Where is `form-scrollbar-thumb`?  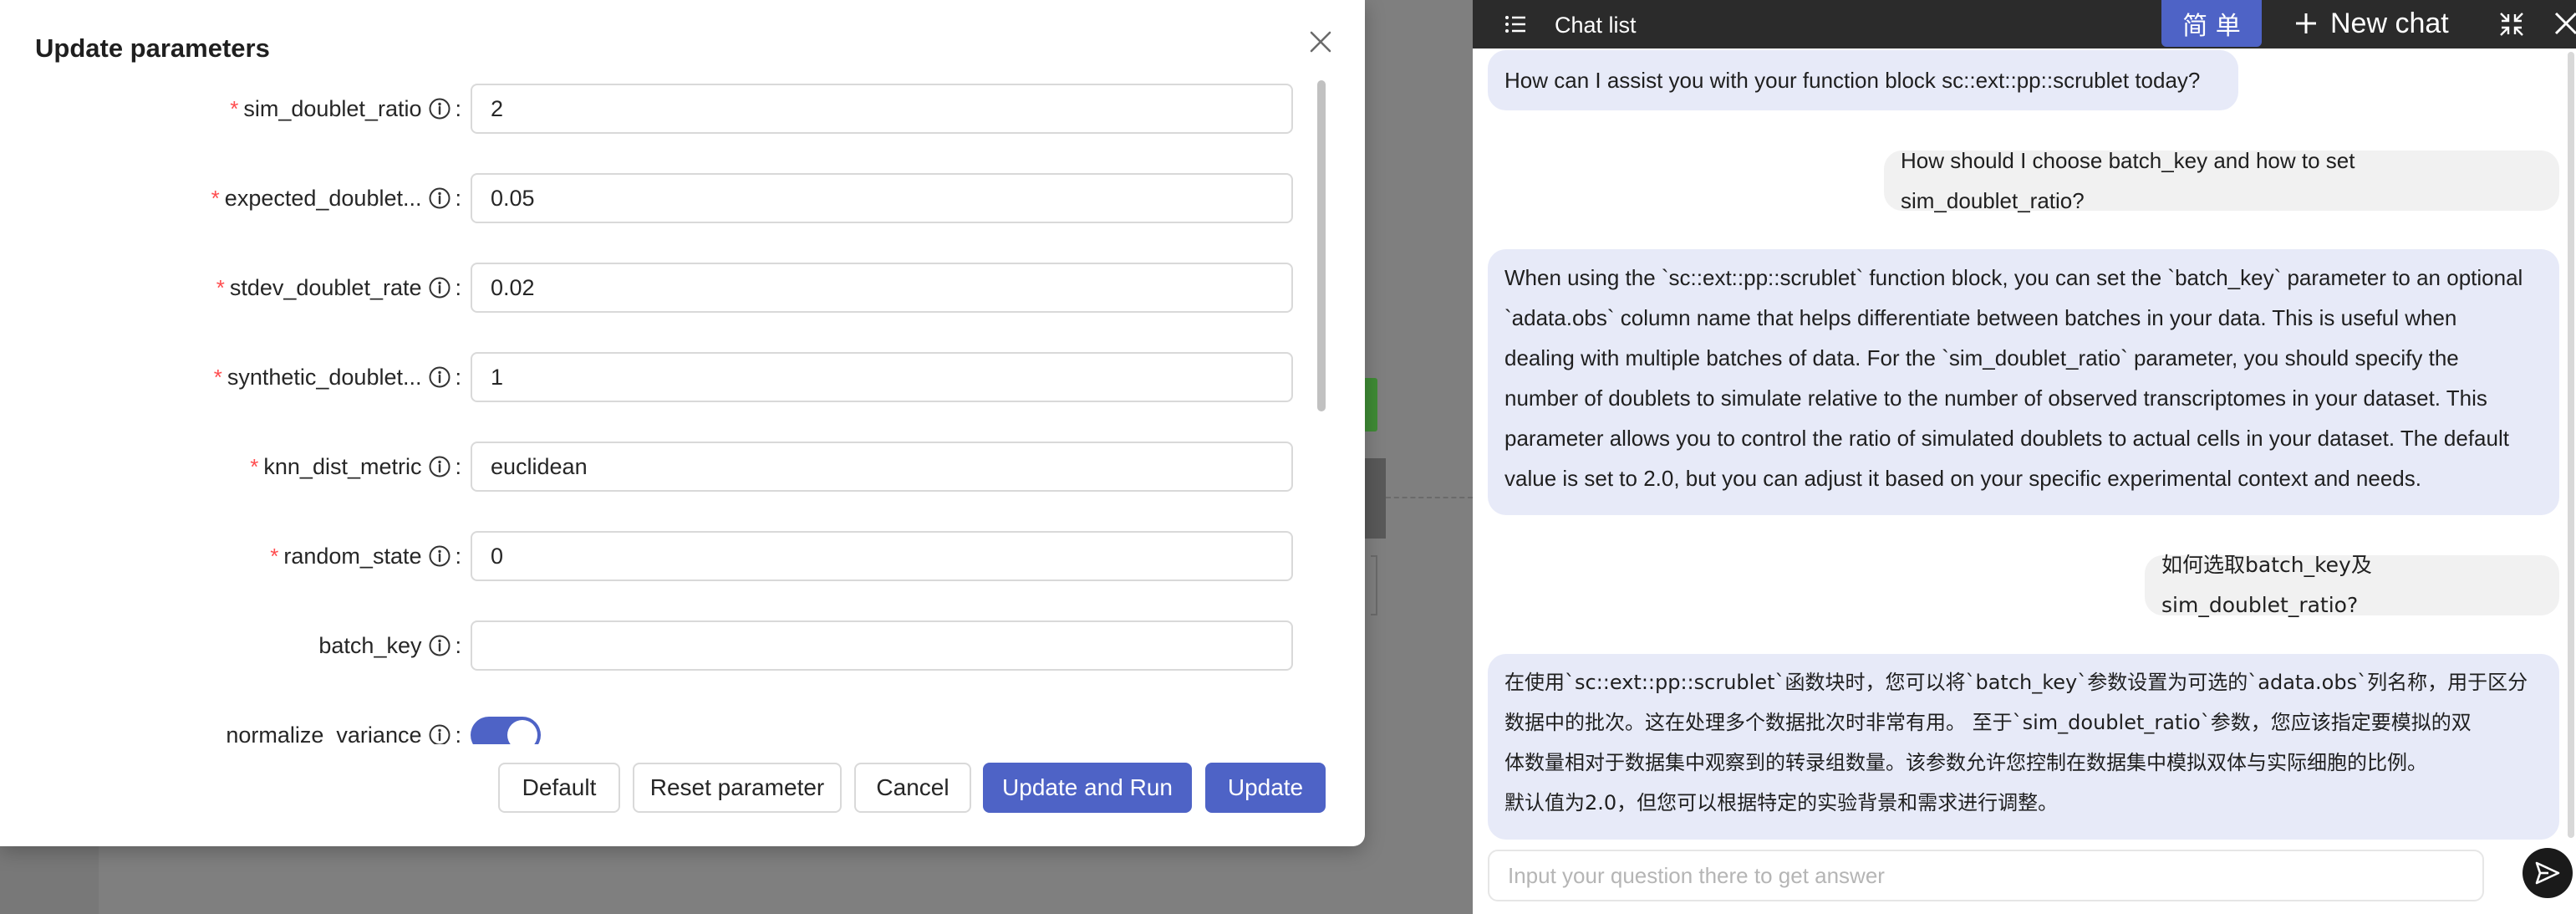
form-scrollbar-thumb is located at coordinates (1321, 245).